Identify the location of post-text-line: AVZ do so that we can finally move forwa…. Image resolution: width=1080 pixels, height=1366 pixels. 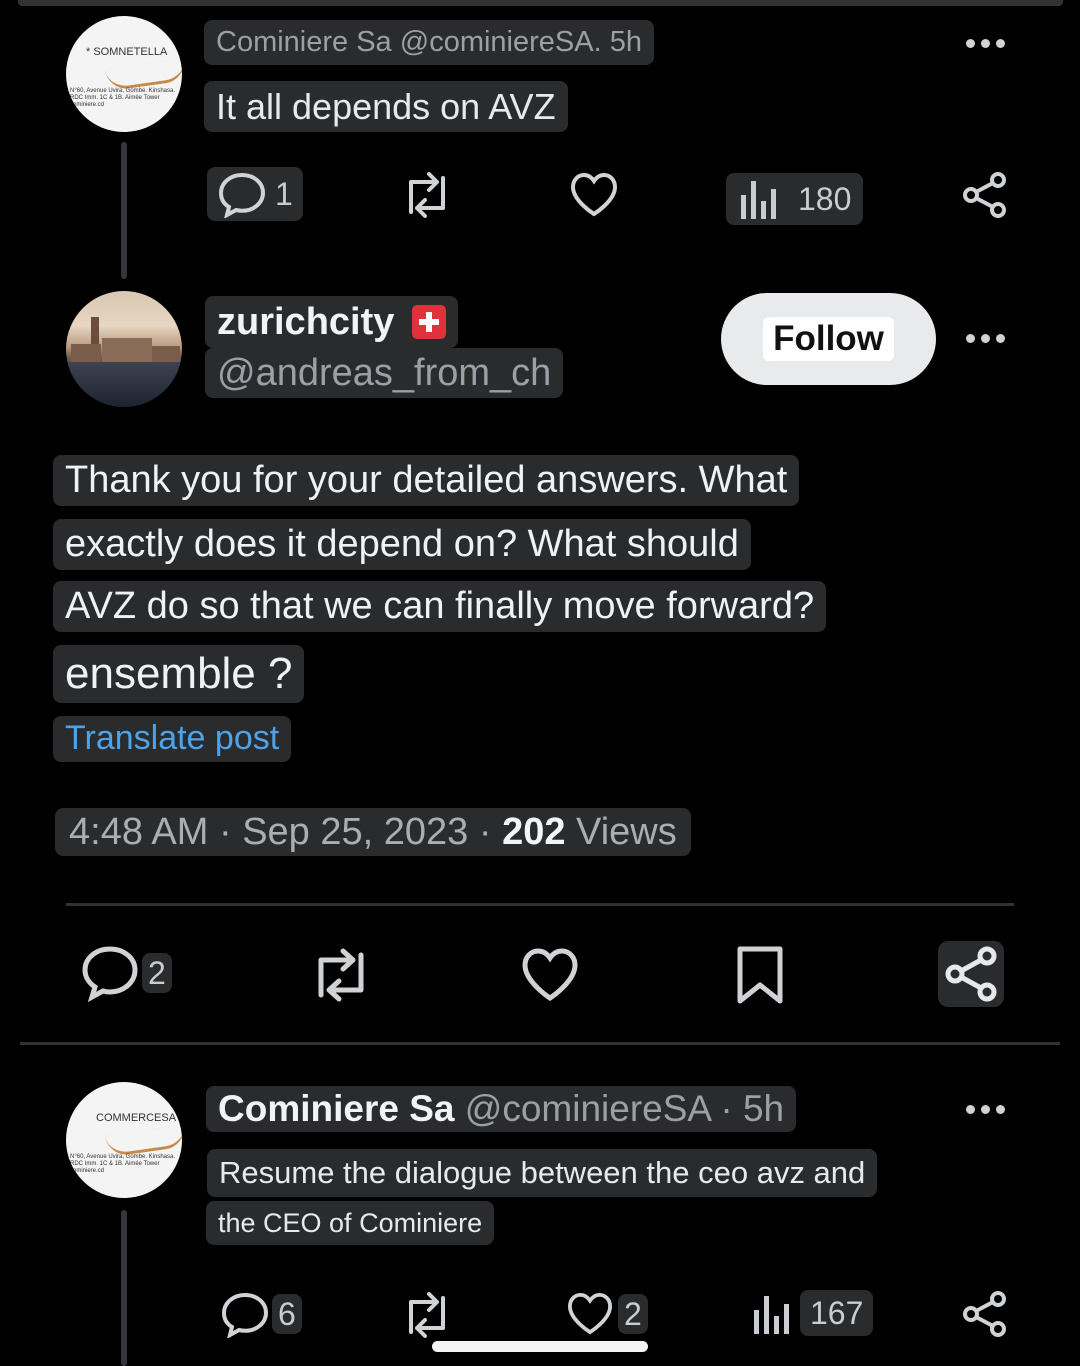
(440, 606).